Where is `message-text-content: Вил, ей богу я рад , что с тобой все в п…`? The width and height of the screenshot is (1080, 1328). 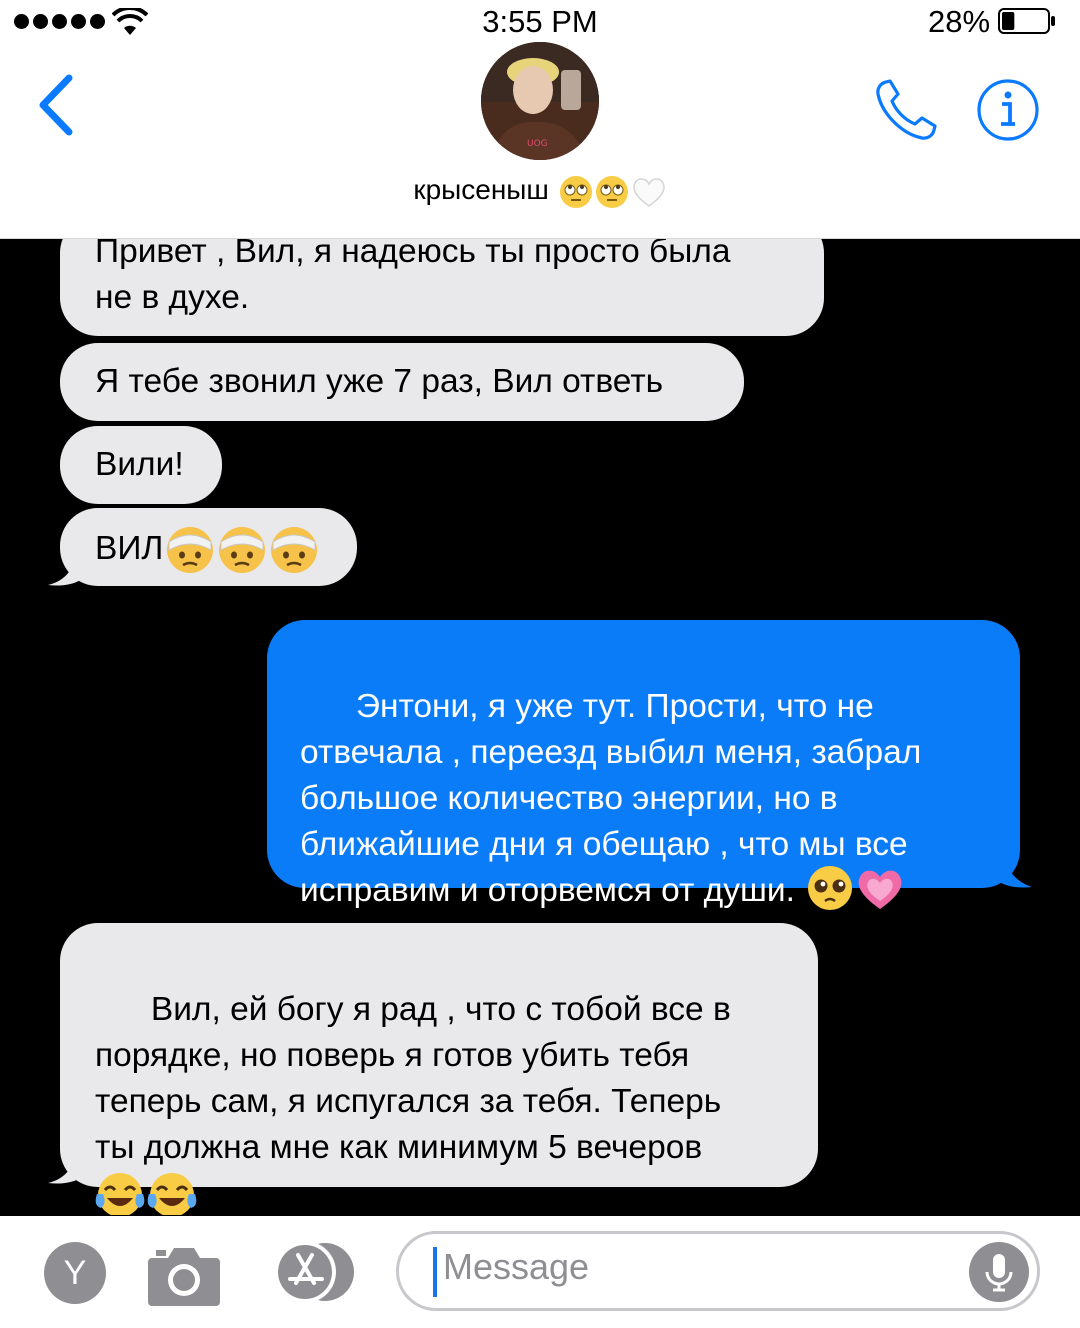 message-text-content: Вил, ей богу я рад , что с тобой все в п… is located at coordinates (413, 1078).